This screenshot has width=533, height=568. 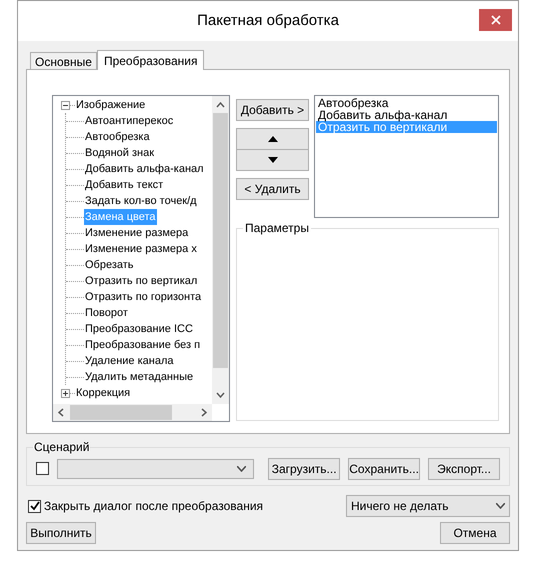 I want to click on tree-item: Добавить текст, so click(x=124, y=185).